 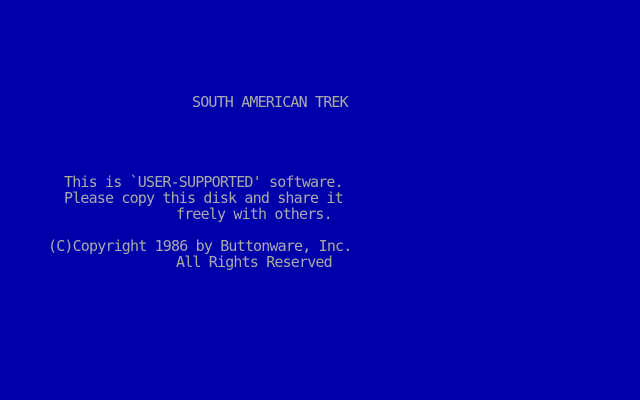 I want to click on notice-row-3: freely with others., so click(x=320, y=214).